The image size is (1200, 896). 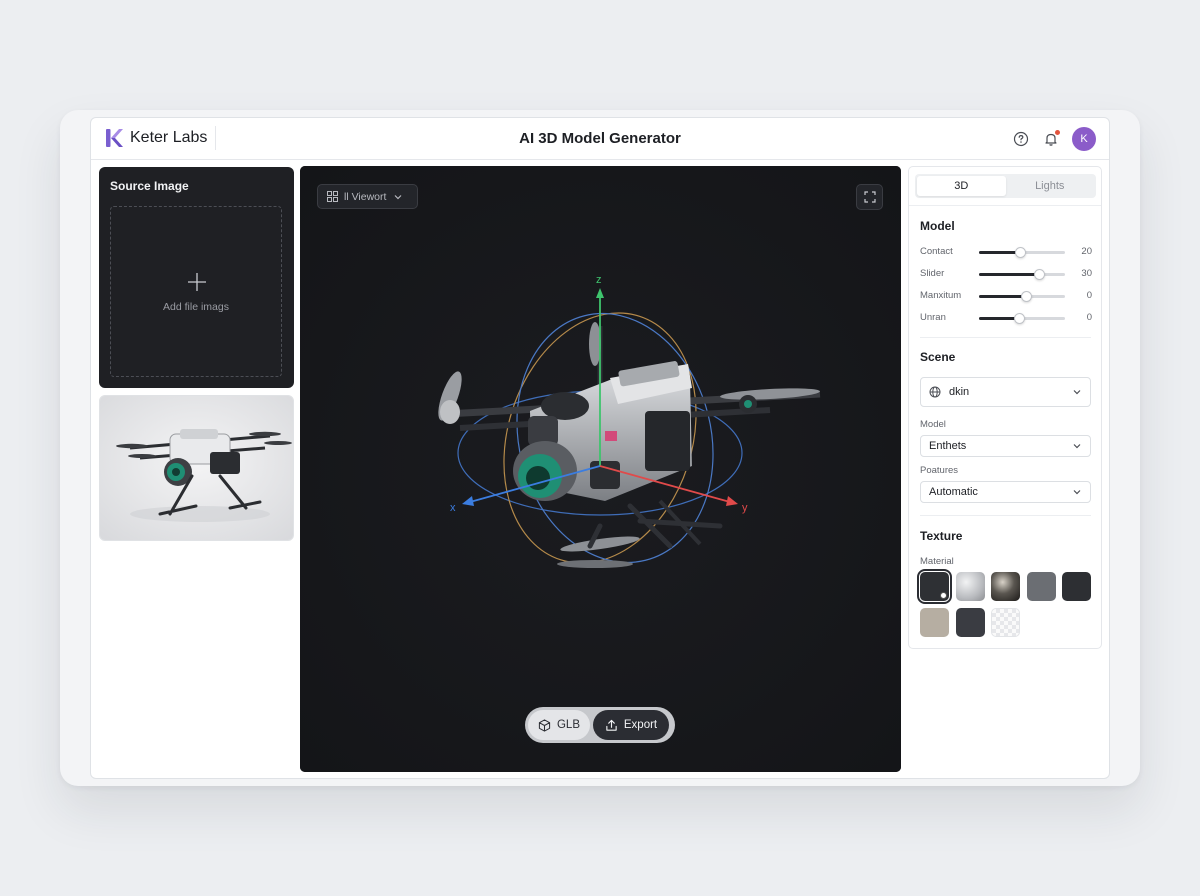 I want to click on panel-tabs: 3D Lights, so click(x=1005, y=186).